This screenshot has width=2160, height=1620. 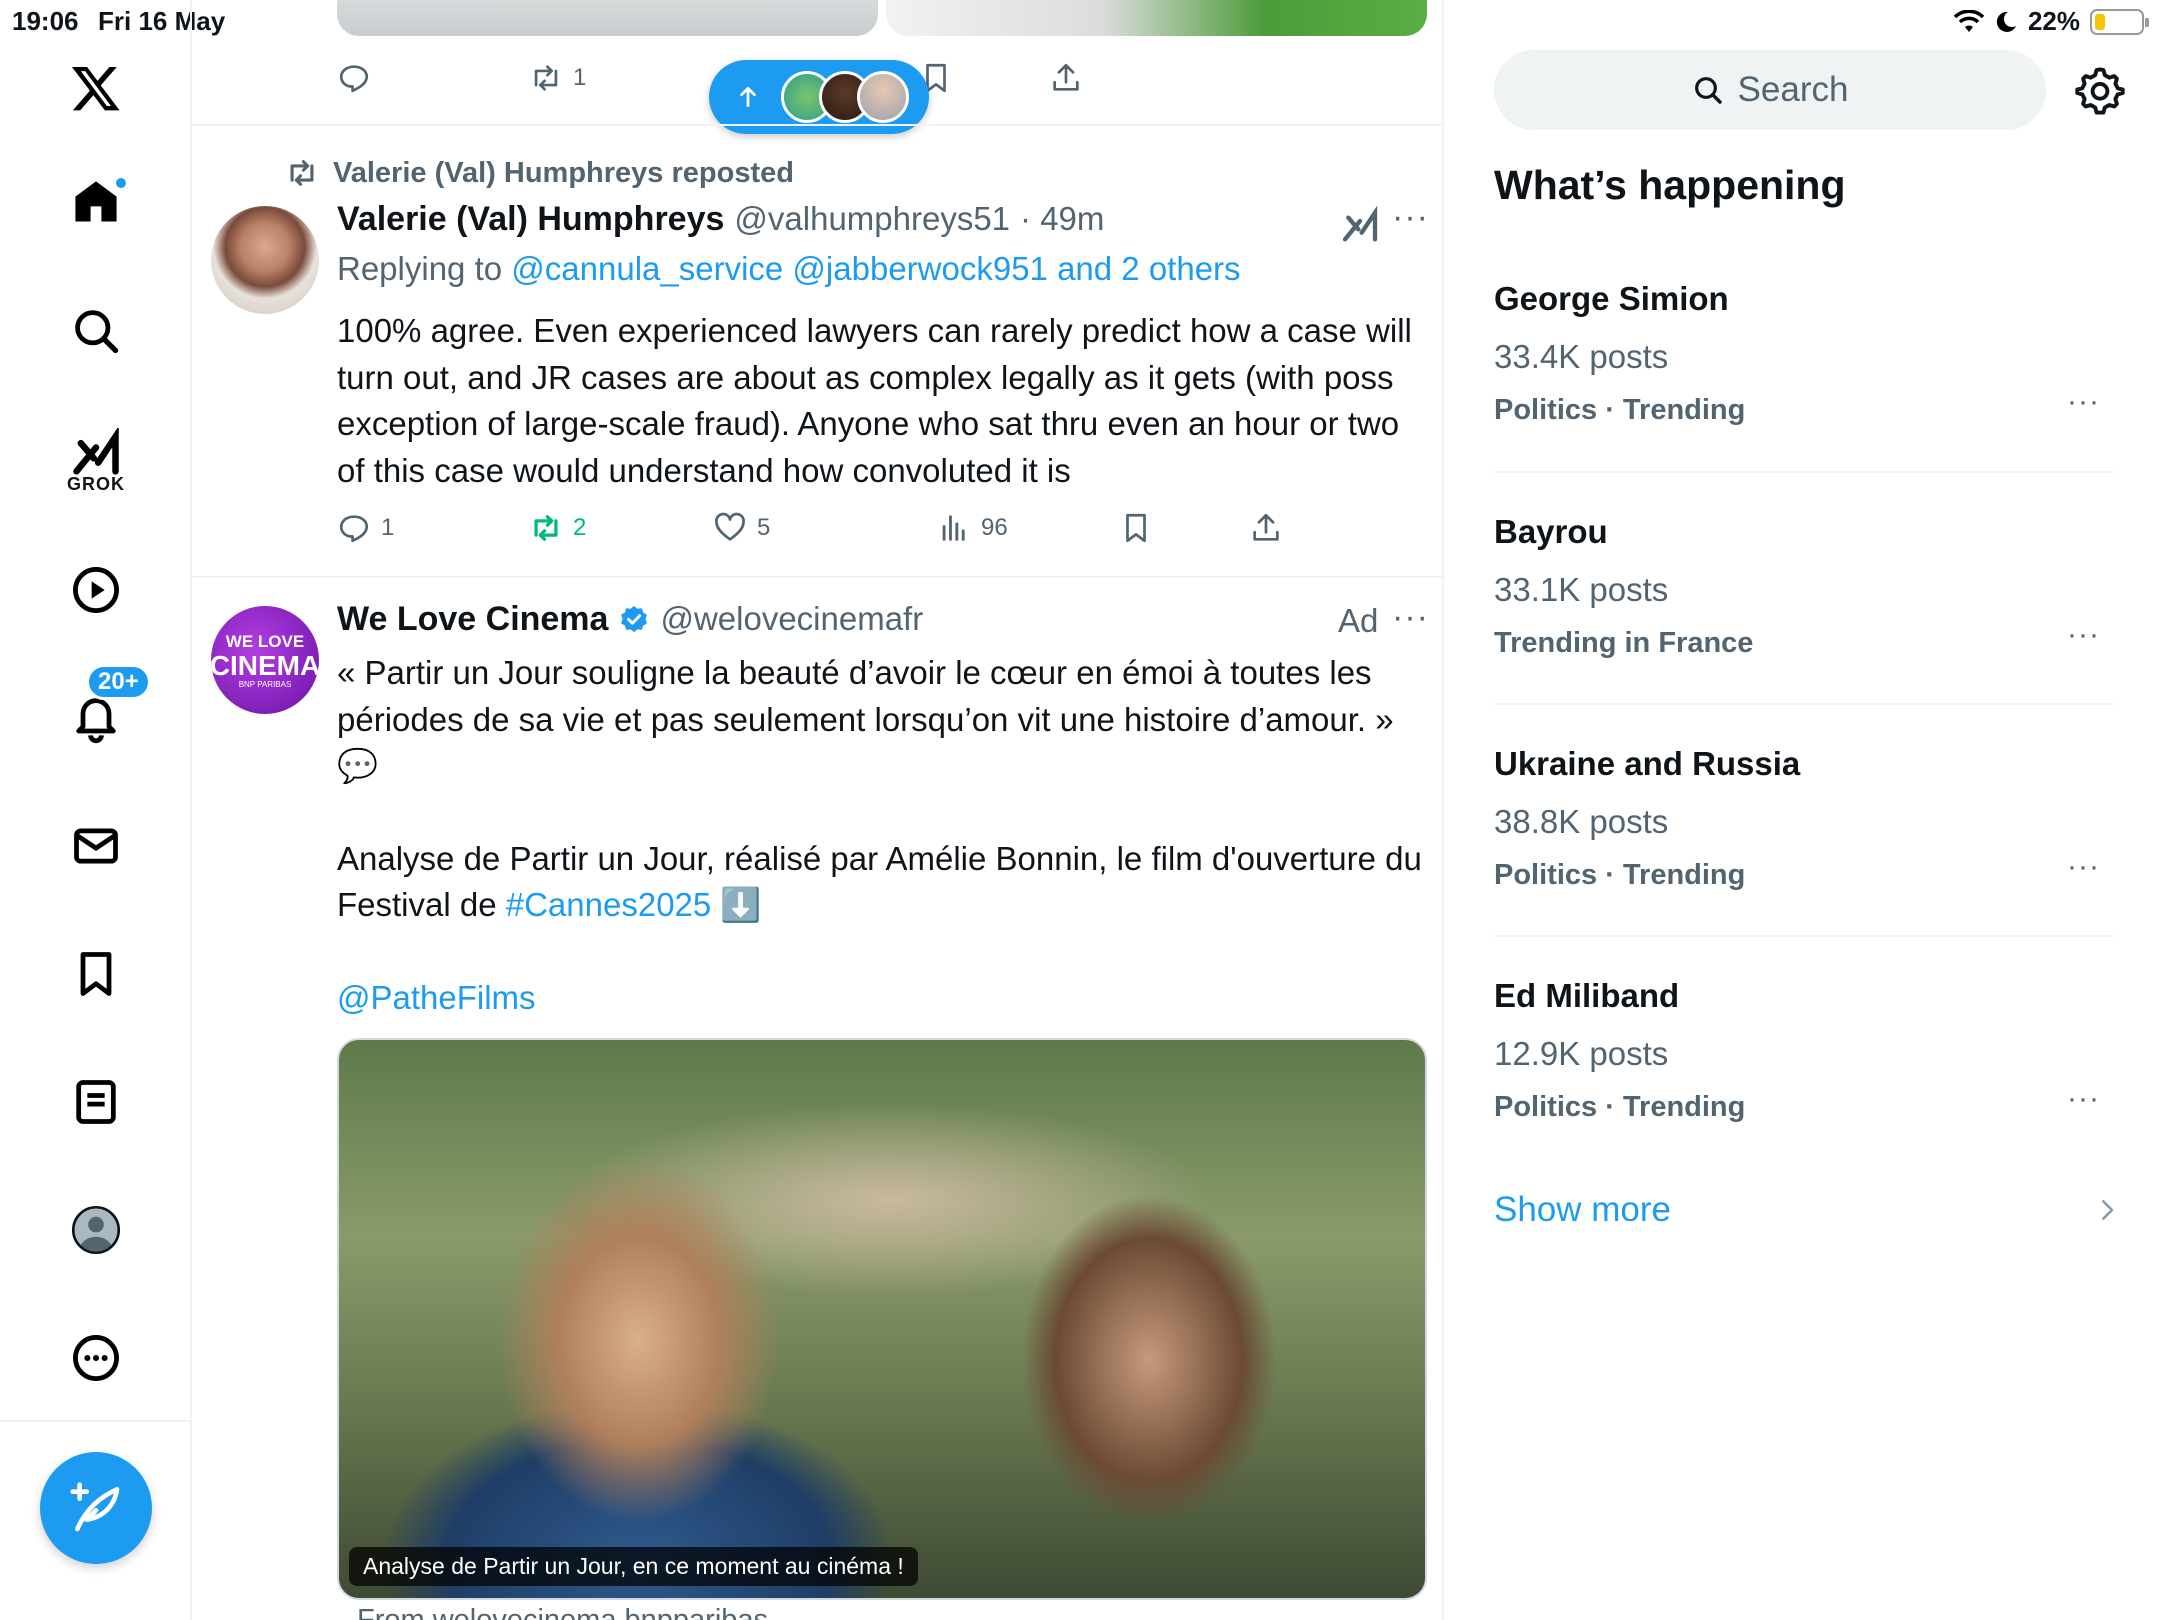 What do you see at coordinates (1611, 298) in the screenshot?
I see `trend-name: George Simion` at bounding box center [1611, 298].